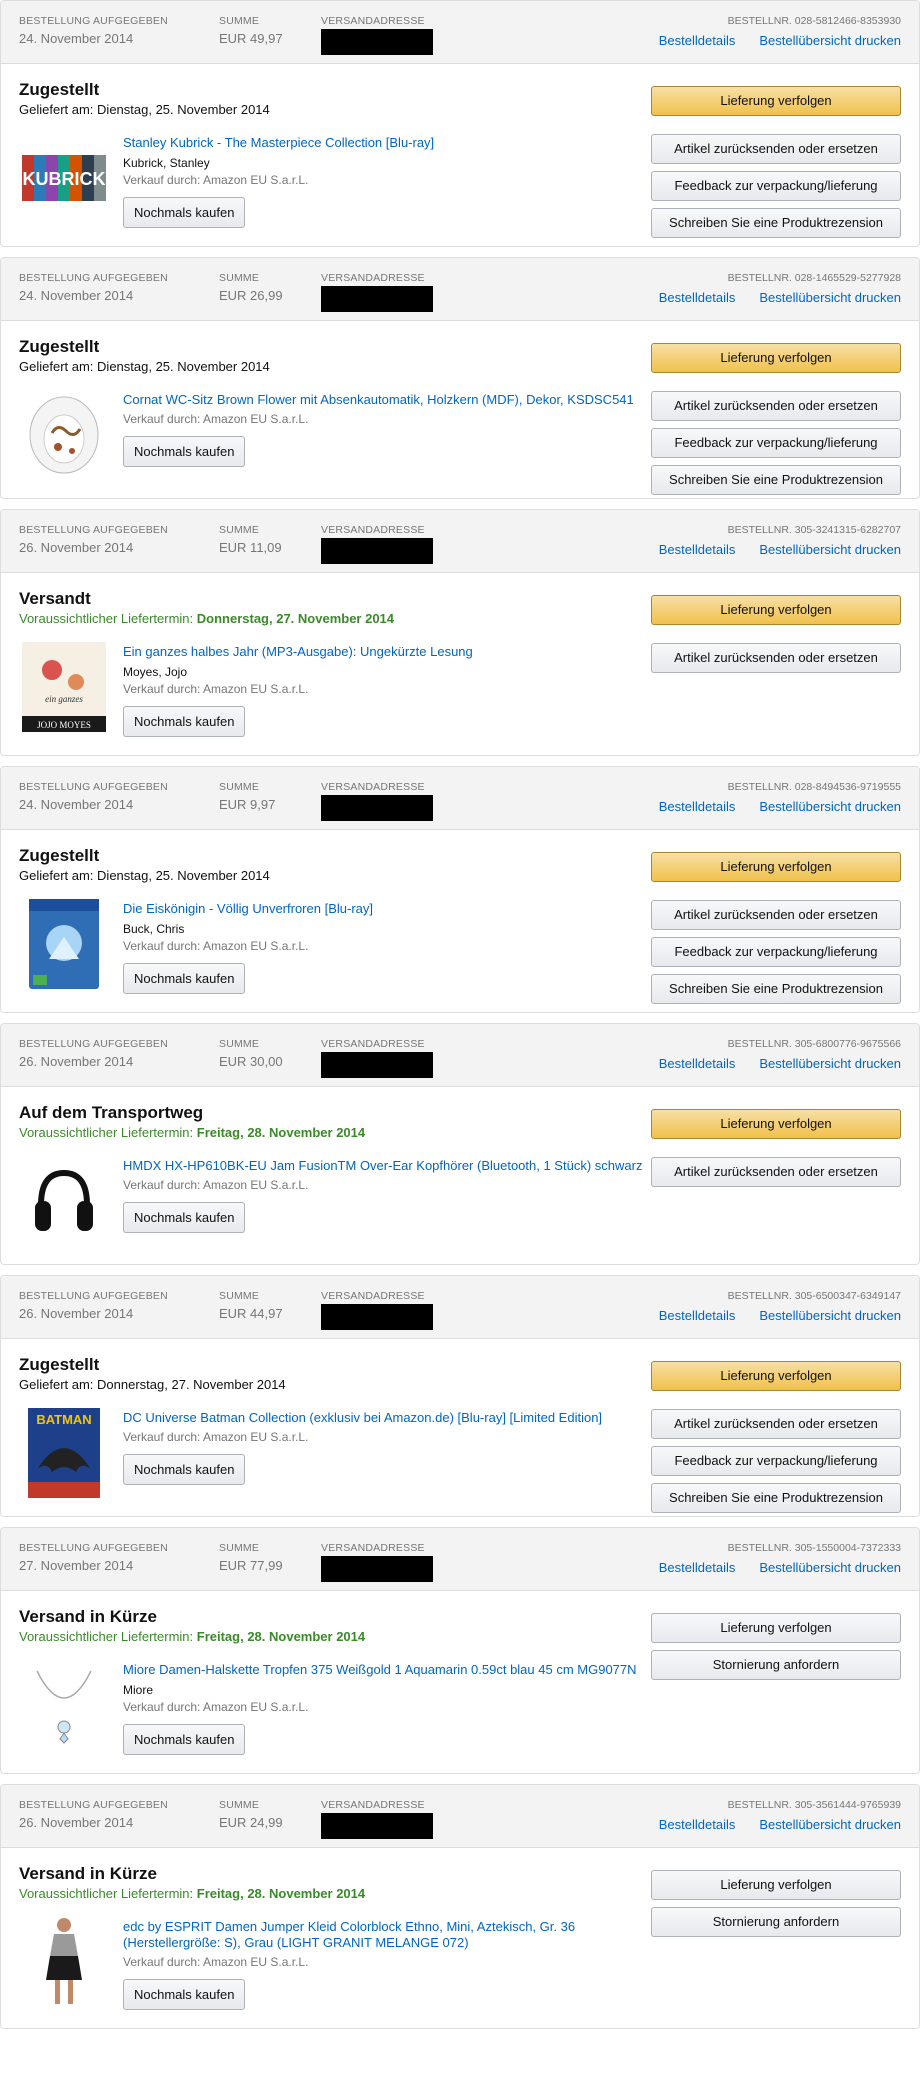 The height and width of the screenshot is (2078, 922). I want to click on audiobook-cover-icon: ein ganzes JOJO MOYES, so click(64, 686).